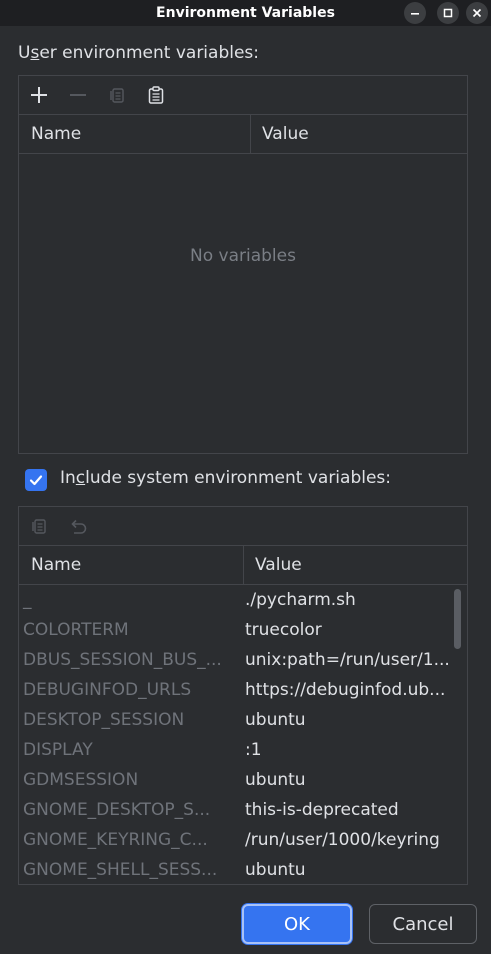 The image size is (491, 954). What do you see at coordinates (283, 630) in the screenshot?
I see `variable-value: truecolor` at bounding box center [283, 630].